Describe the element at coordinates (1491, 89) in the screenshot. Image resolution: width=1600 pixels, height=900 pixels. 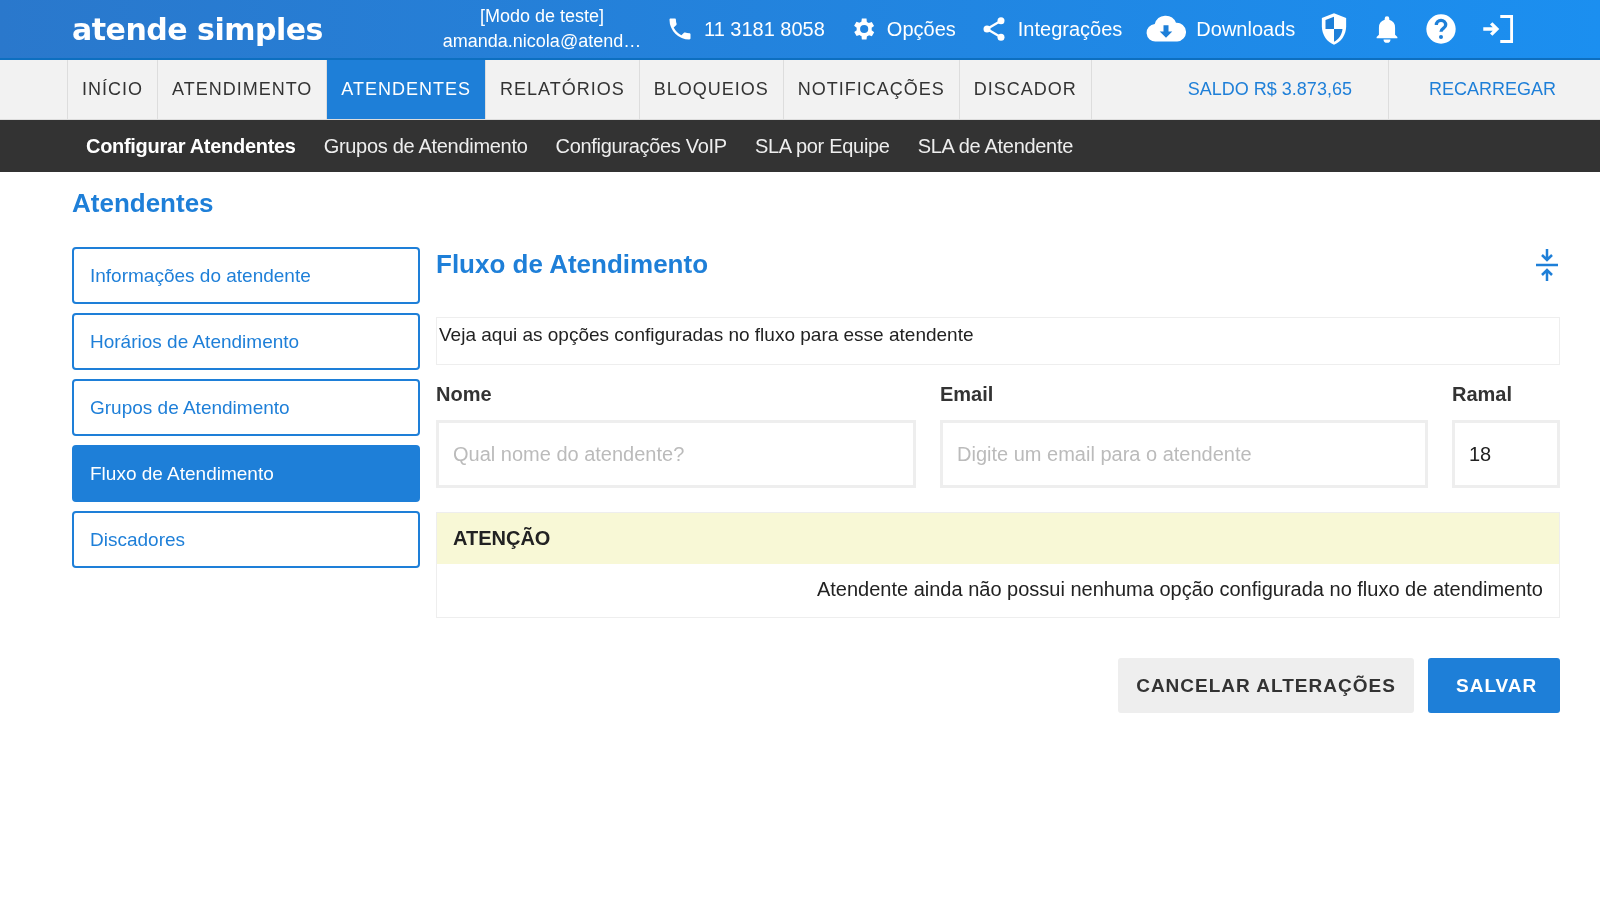
I see `recharge-link: RECARREGAR` at that location.